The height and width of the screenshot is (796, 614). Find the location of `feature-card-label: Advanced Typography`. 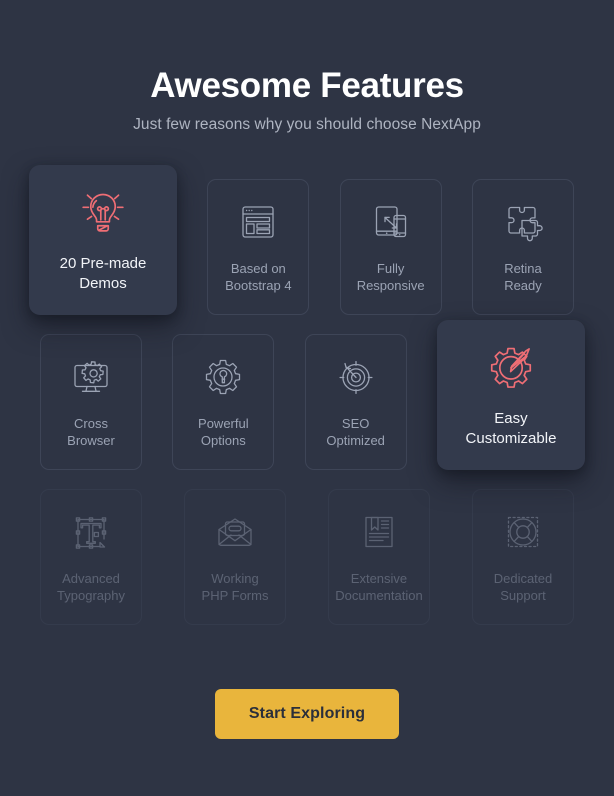

feature-card-label: Advanced Typography is located at coordinates (91, 587).